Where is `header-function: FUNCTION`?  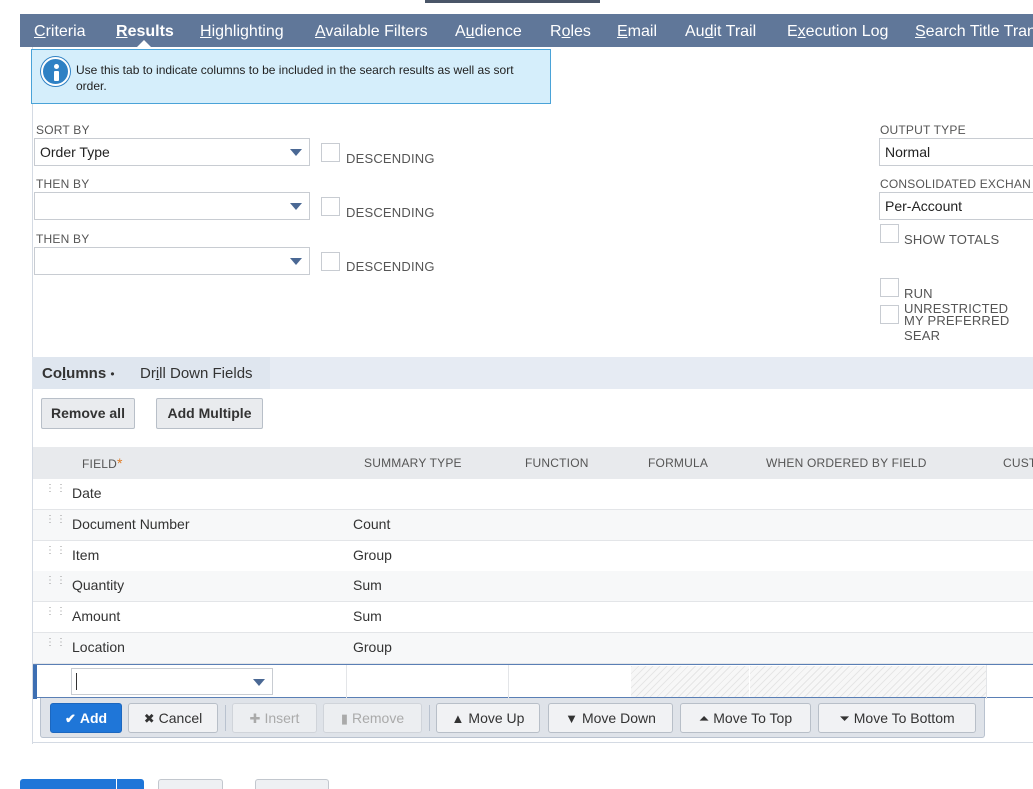 header-function: FUNCTION is located at coordinates (557, 463).